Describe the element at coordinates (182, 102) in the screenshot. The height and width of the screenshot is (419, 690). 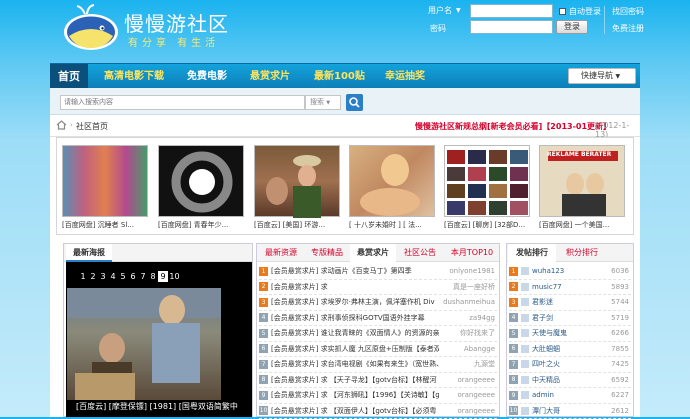
I see `search-input: 请输入搜索内容` at that location.